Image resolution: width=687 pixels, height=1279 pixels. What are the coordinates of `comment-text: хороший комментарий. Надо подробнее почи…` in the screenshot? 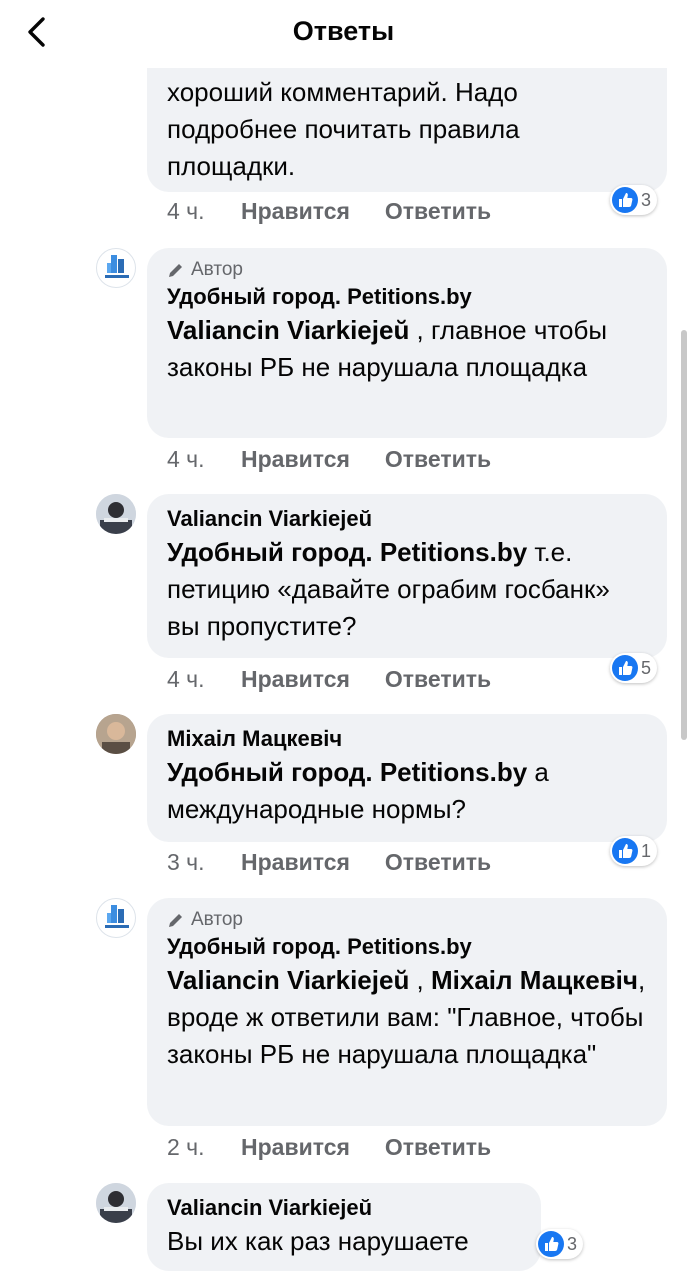 It's located at (343, 129).